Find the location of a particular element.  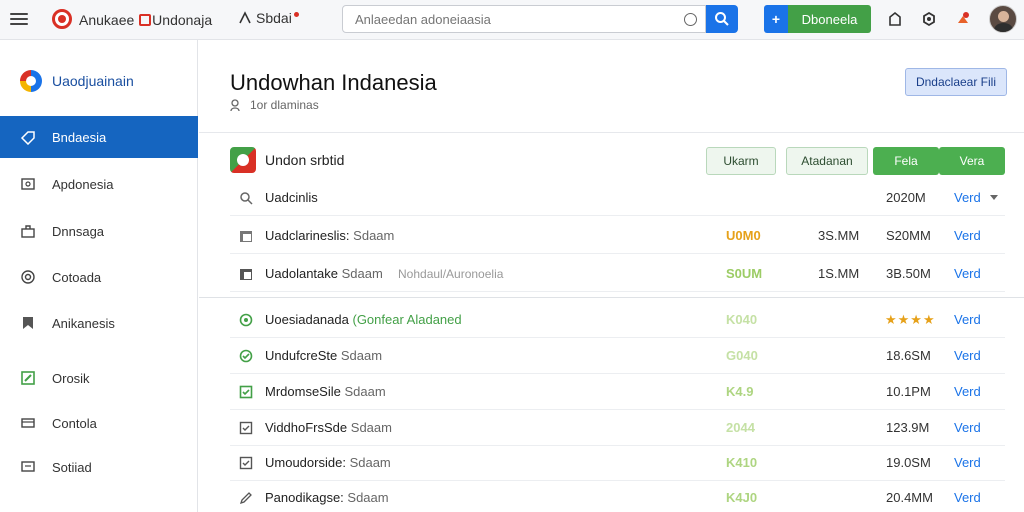

row-price: K410 is located at coordinates (742, 462).